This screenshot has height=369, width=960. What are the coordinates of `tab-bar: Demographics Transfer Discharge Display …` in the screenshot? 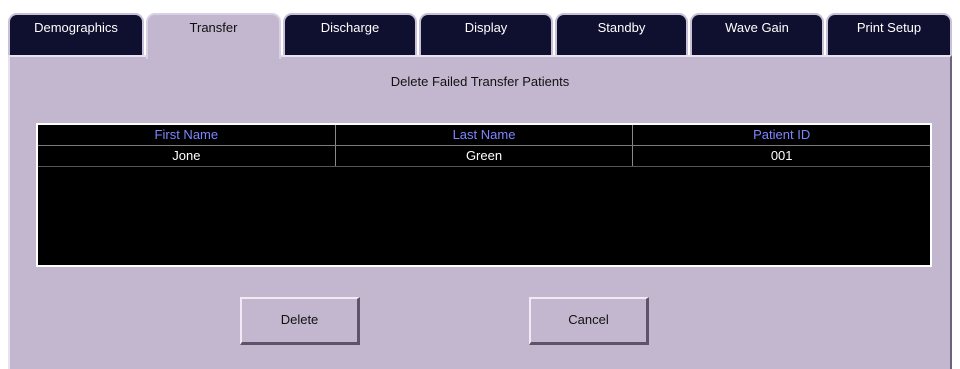 It's located at (480, 36).